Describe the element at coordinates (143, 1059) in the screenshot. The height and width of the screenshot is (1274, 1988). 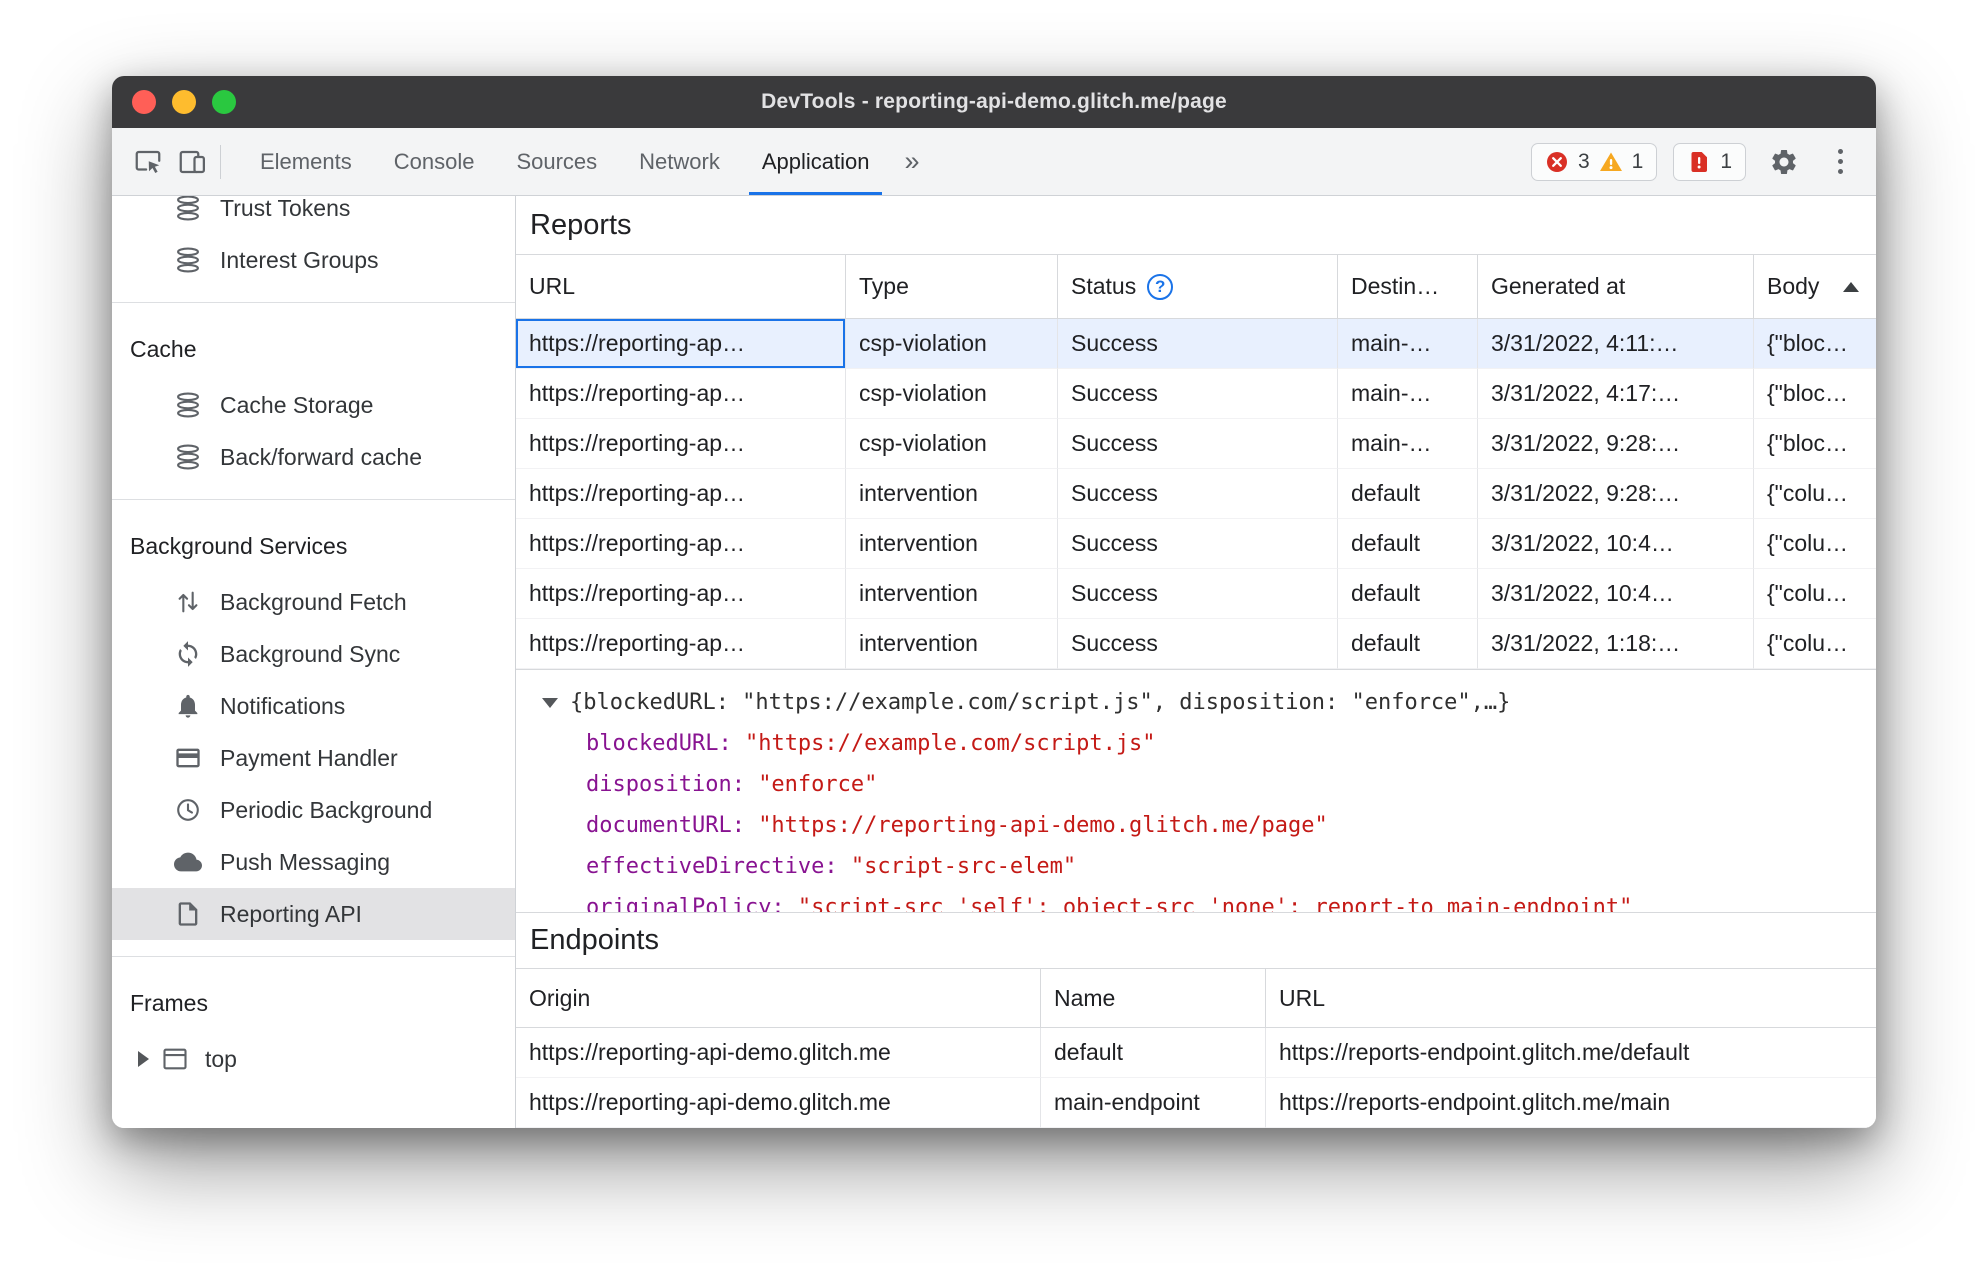
I see `expand-arrow-icon` at that location.